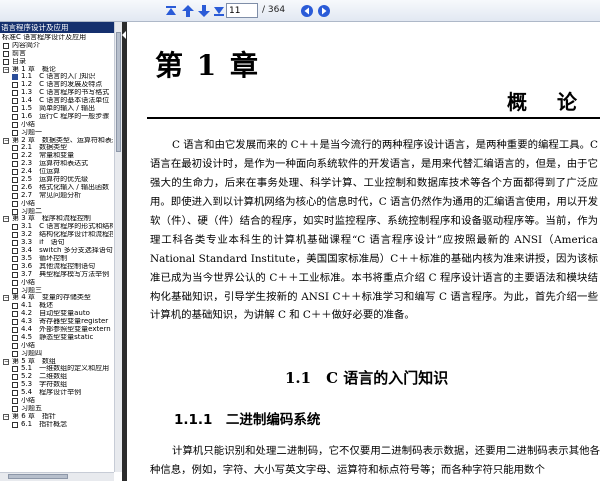 The height and width of the screenshot is (481, 600). What do you see at coordinates (118, 247) in the screenshot?
I see `bookmarks-vertical-scrollbar` at bounding box center [118, 247].